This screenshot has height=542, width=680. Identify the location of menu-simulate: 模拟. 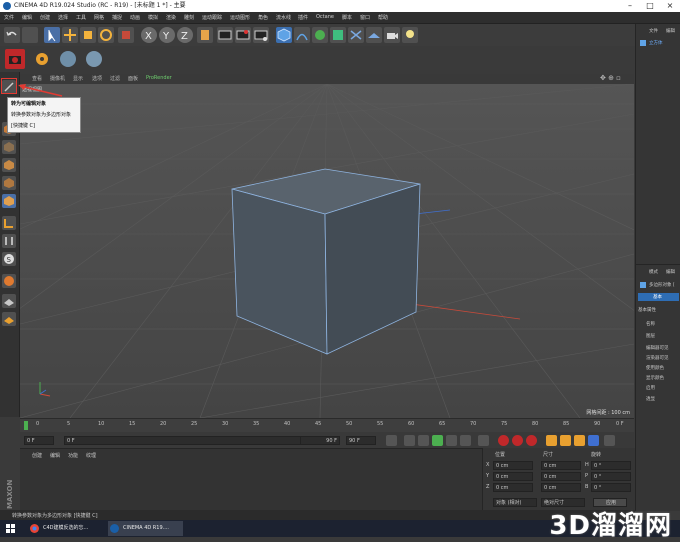
(153, 17).